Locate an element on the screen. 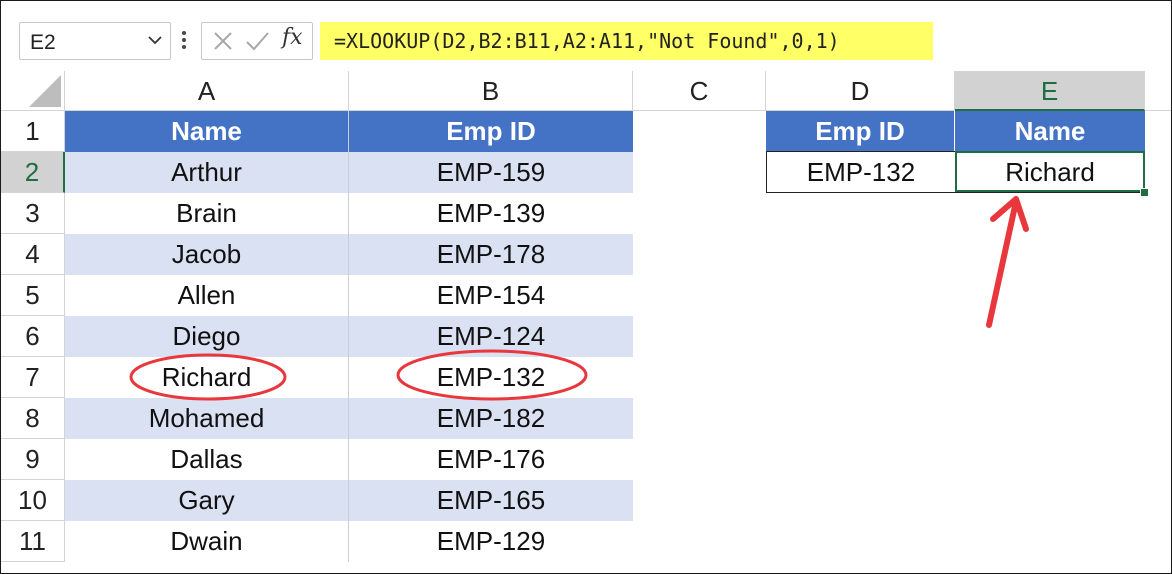  select-all-triangle-icon is located at coordinates (45, 91).